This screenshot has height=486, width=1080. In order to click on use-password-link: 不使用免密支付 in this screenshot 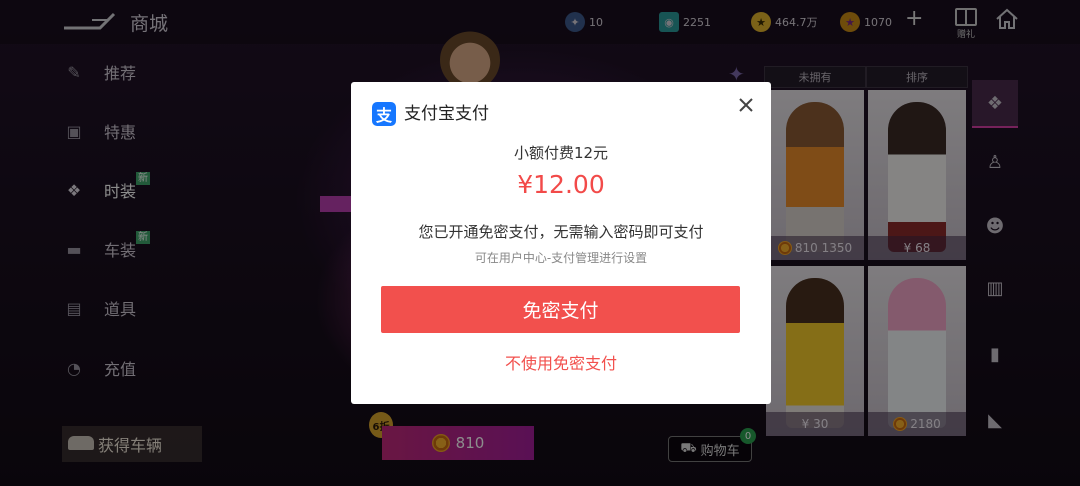, I will do `click(561, 362)`.